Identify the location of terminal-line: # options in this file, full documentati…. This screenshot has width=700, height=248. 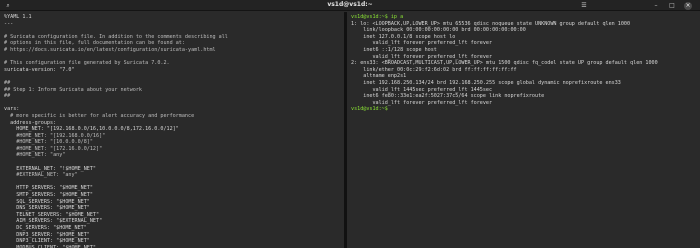
(94, 43).